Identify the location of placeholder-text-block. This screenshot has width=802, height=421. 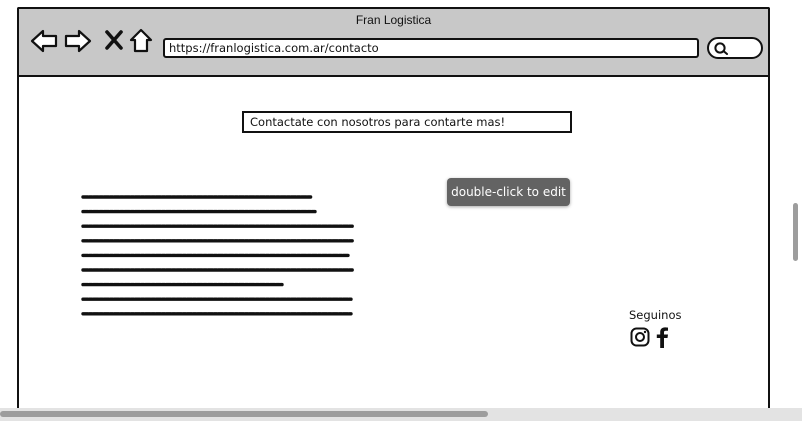
(218, 255).